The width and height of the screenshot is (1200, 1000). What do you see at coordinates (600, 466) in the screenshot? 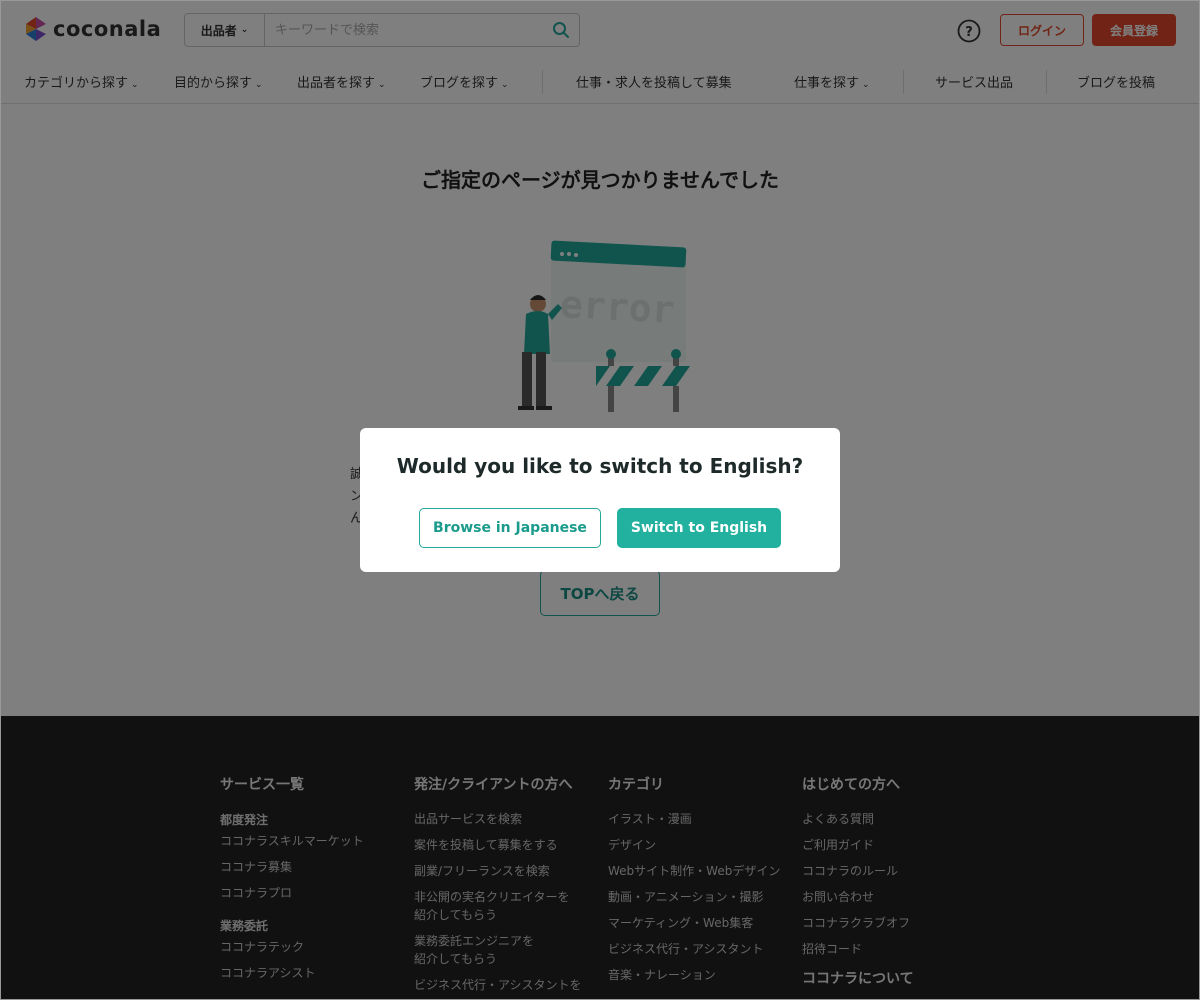
I see `modal-title: Would you like to switch to English?` at bounding box center [600, 466].